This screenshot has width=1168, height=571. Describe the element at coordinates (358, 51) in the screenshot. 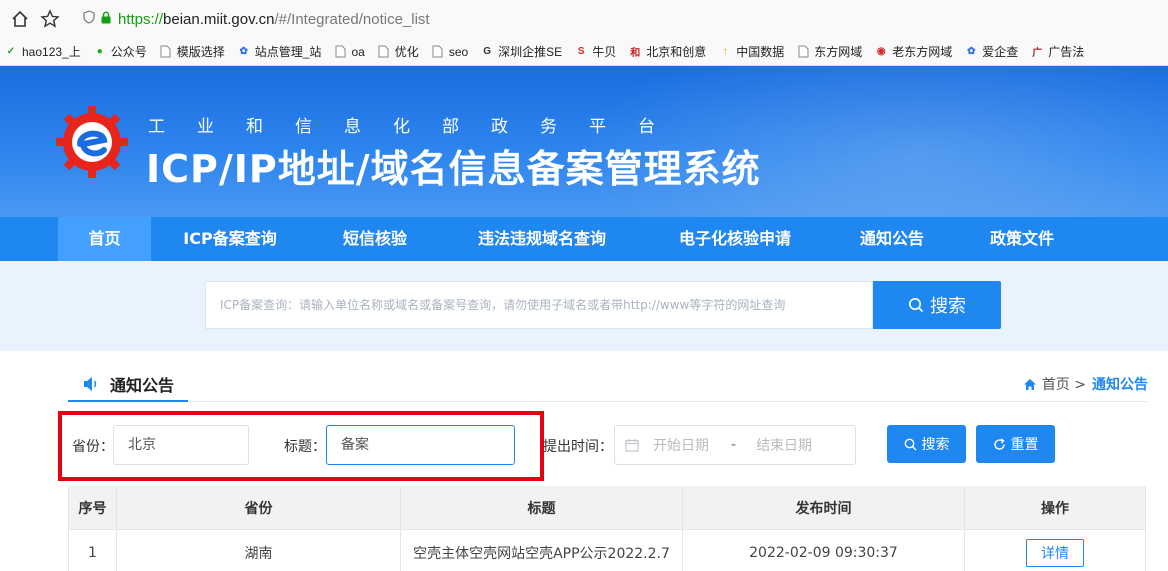

I see `bookmark-label: oa` at that location.